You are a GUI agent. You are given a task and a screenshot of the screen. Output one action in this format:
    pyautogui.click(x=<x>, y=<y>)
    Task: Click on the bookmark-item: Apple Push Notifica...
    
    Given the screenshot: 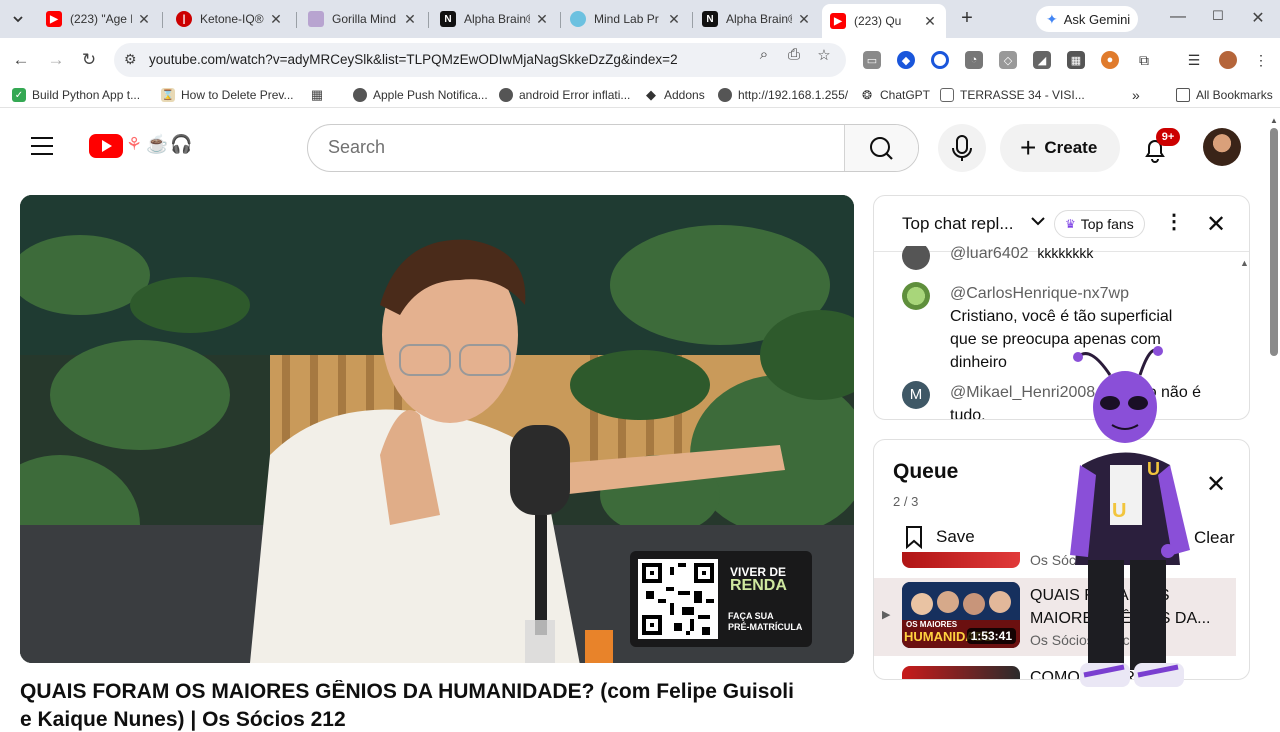 What is the action you would take?
    pyautogui.click(x=420, y=95)
    